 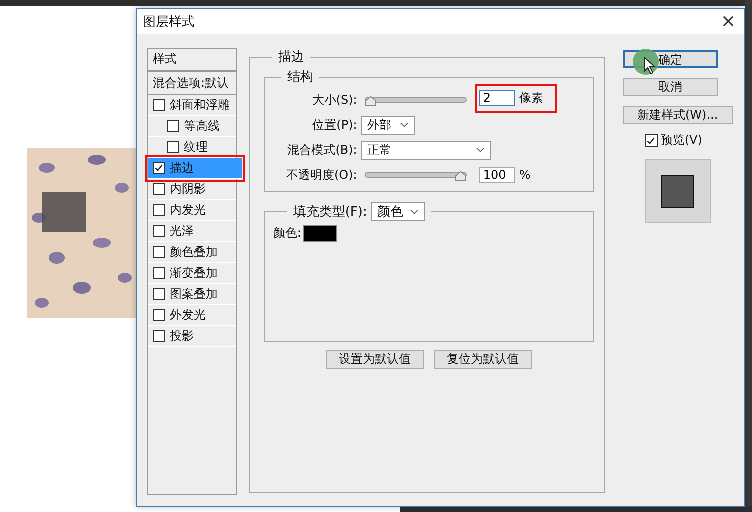 I want to click on field-label: 不透明度(O):, so click(x=321, y=175).